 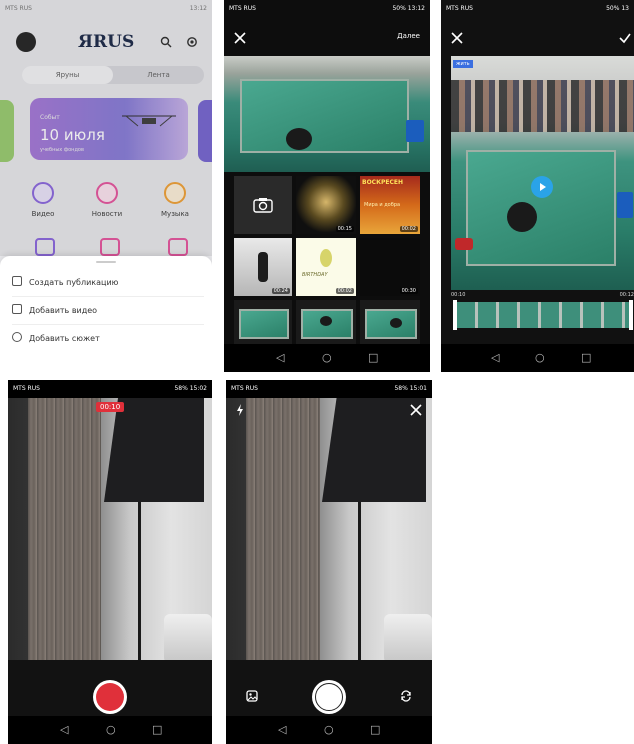 I want to click on thumb-duration: 00:30, so click(x=408, y=291).